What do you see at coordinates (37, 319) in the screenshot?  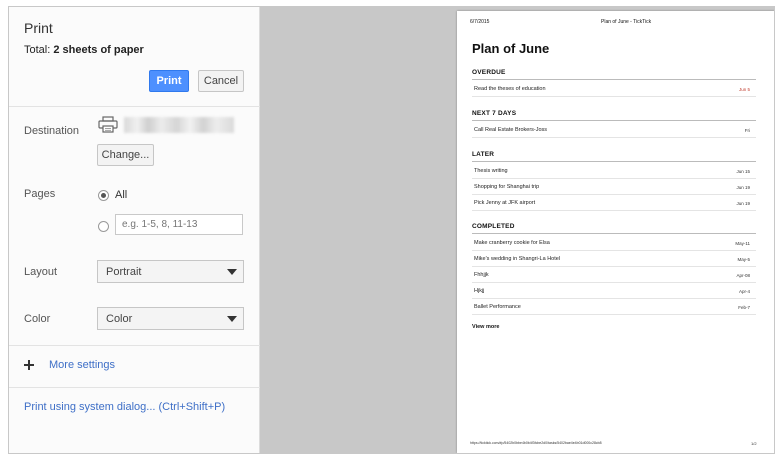 I see `color-label: Color` at bounding box center [37, 319].